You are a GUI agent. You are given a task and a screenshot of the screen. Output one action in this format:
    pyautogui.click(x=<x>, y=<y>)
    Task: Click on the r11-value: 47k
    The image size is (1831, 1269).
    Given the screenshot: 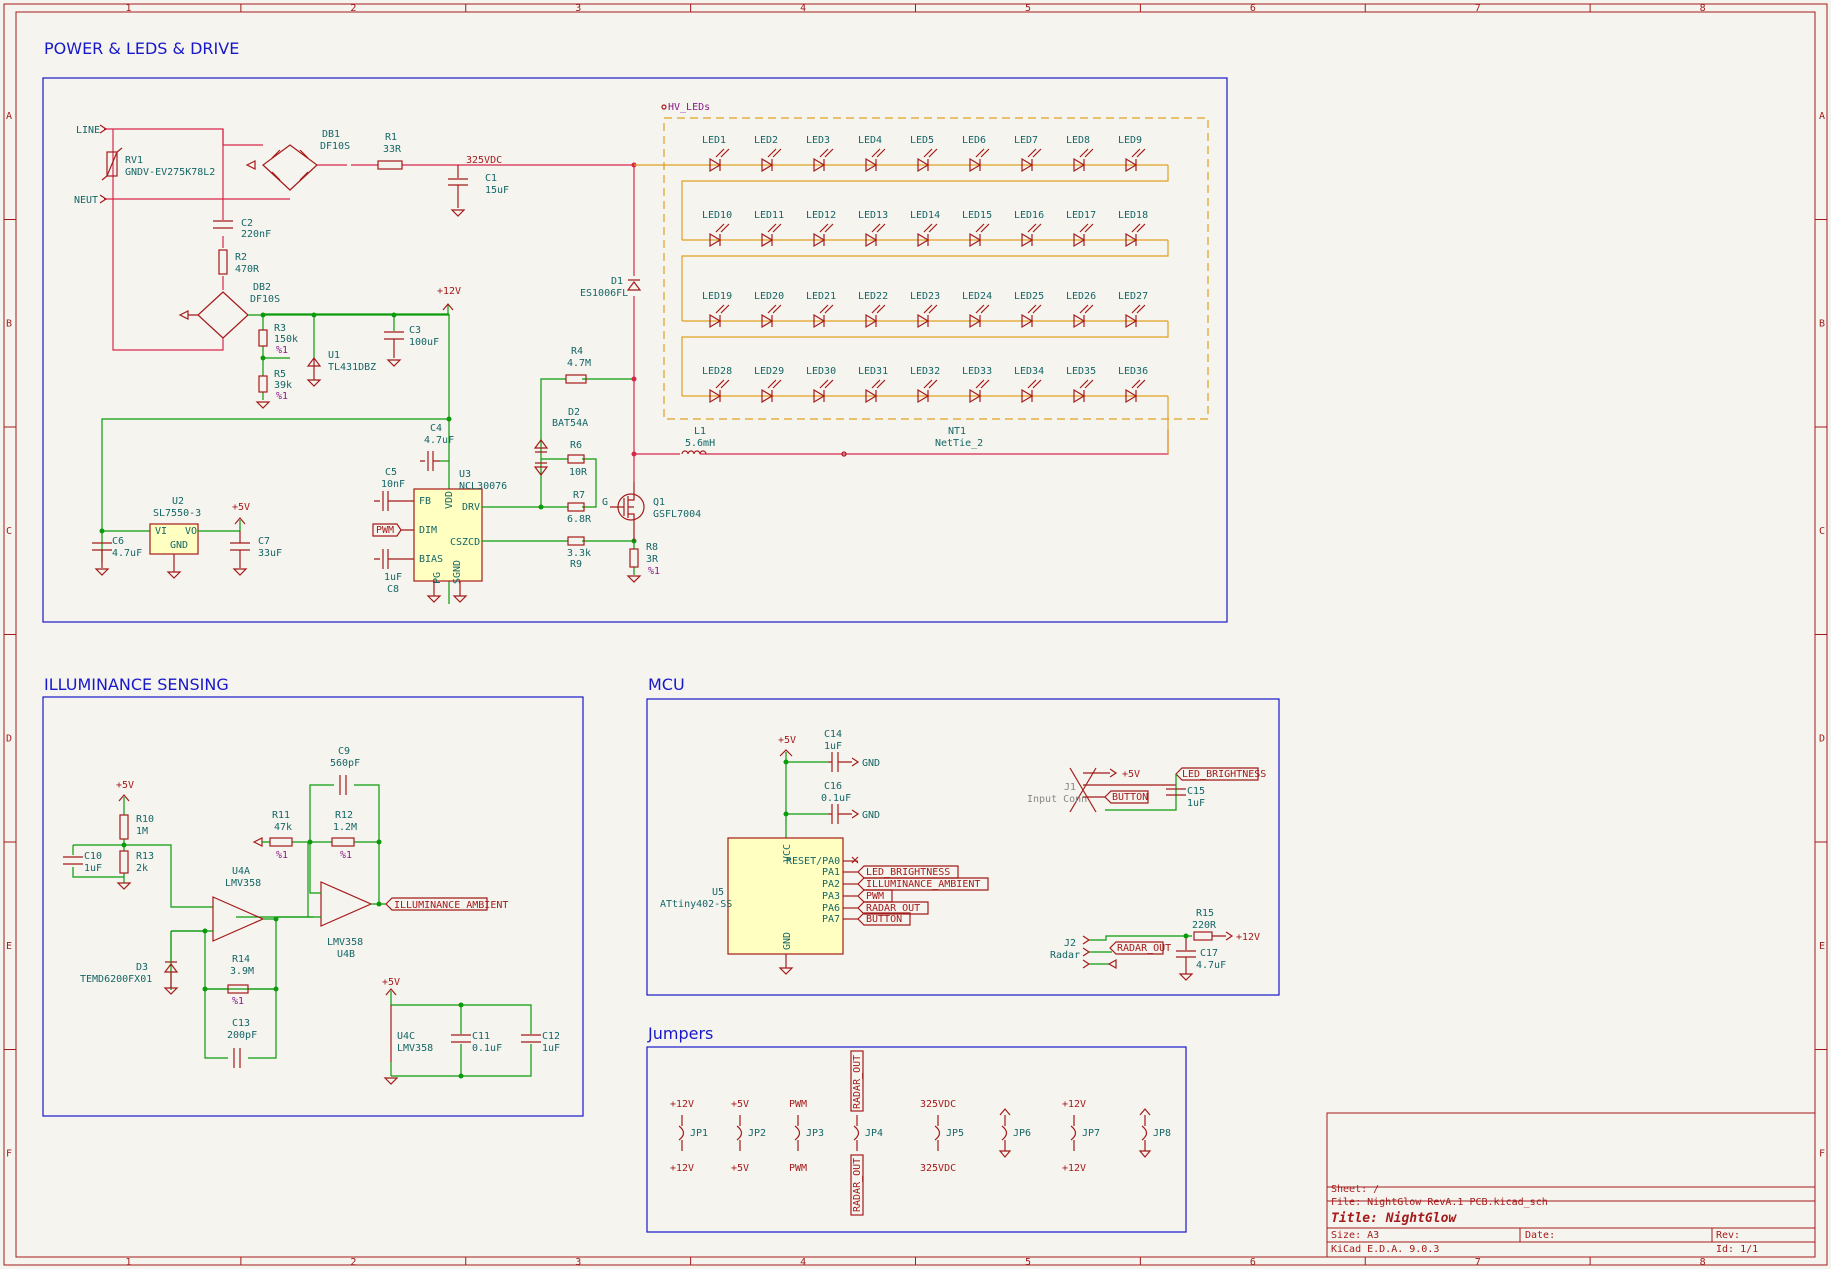 What is the action you would take?
    pyautogui.click(x=283, y=827)
    